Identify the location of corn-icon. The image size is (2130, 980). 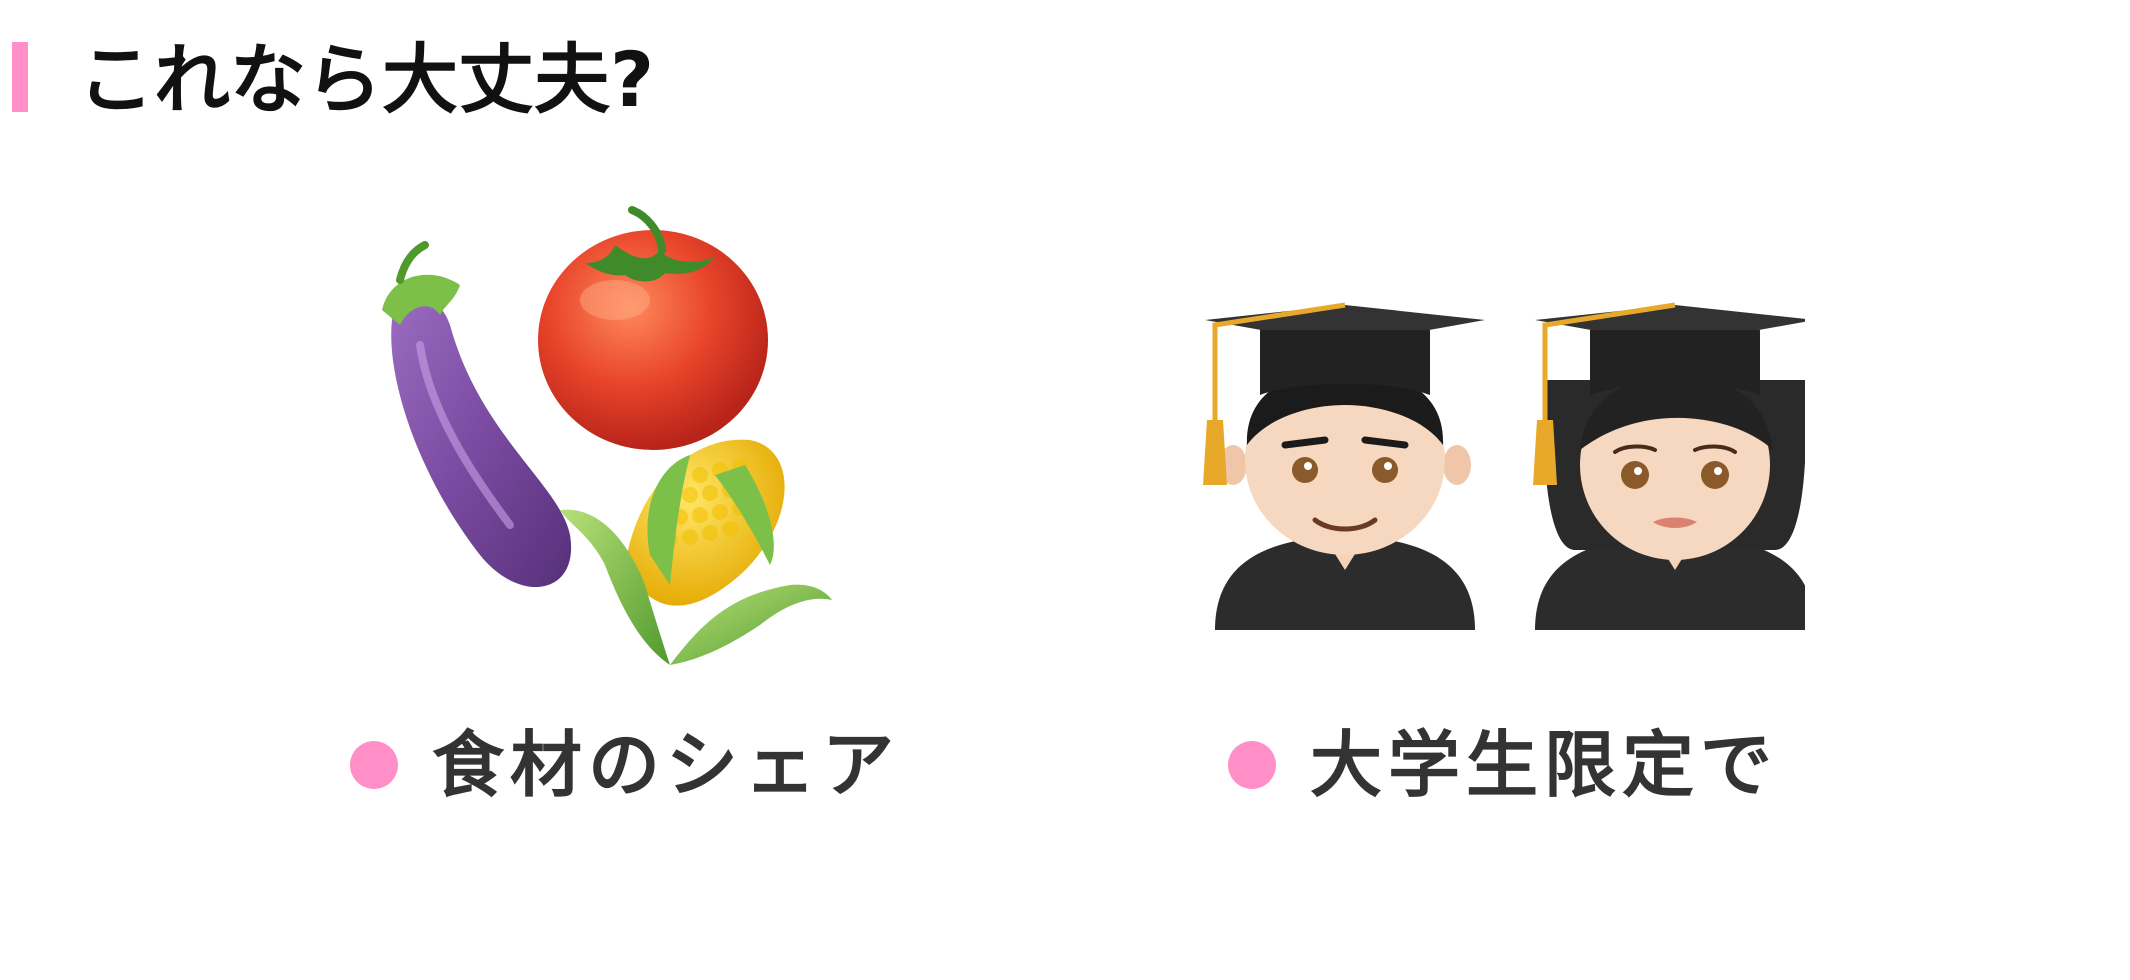
(696, 552).